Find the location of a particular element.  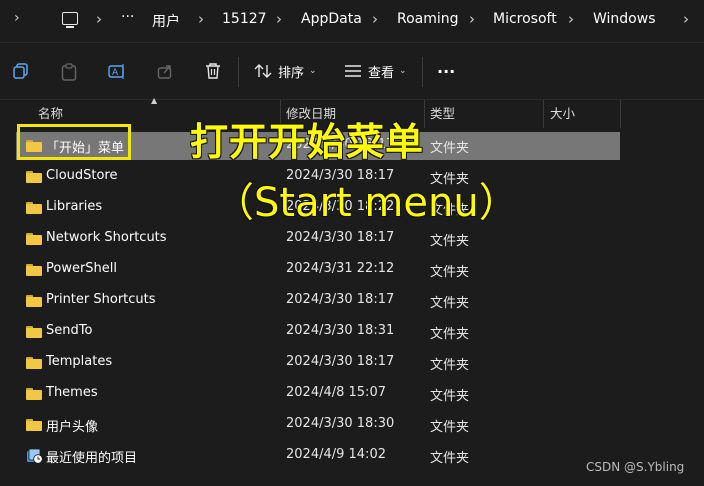

file-name: Themes is located at coordinates (72, 392).